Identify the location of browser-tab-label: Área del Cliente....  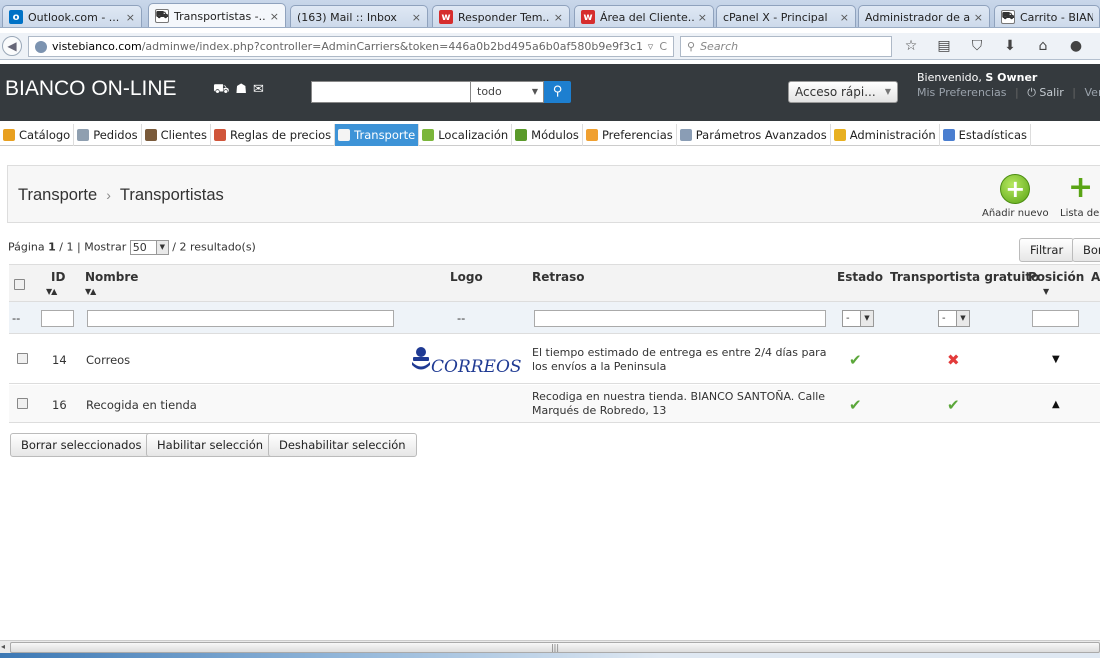
(647, 17).